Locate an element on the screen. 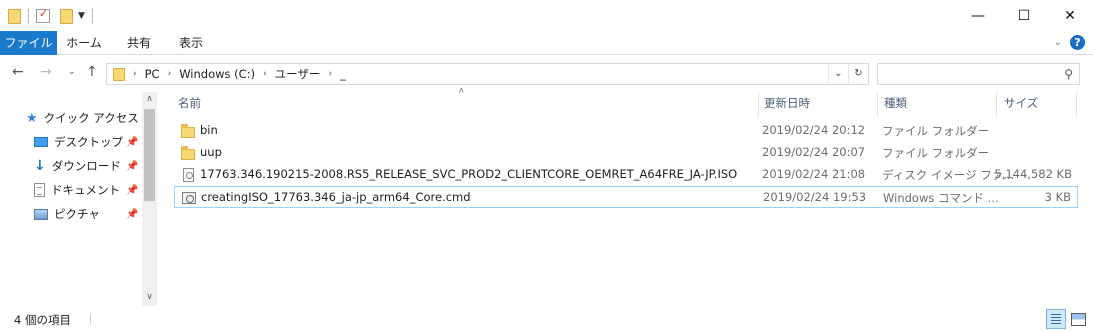 This screenshot has width=1093, height=331. nav-item-quick-access: ★ クイック アクセス is located at coordinates (82, 118).